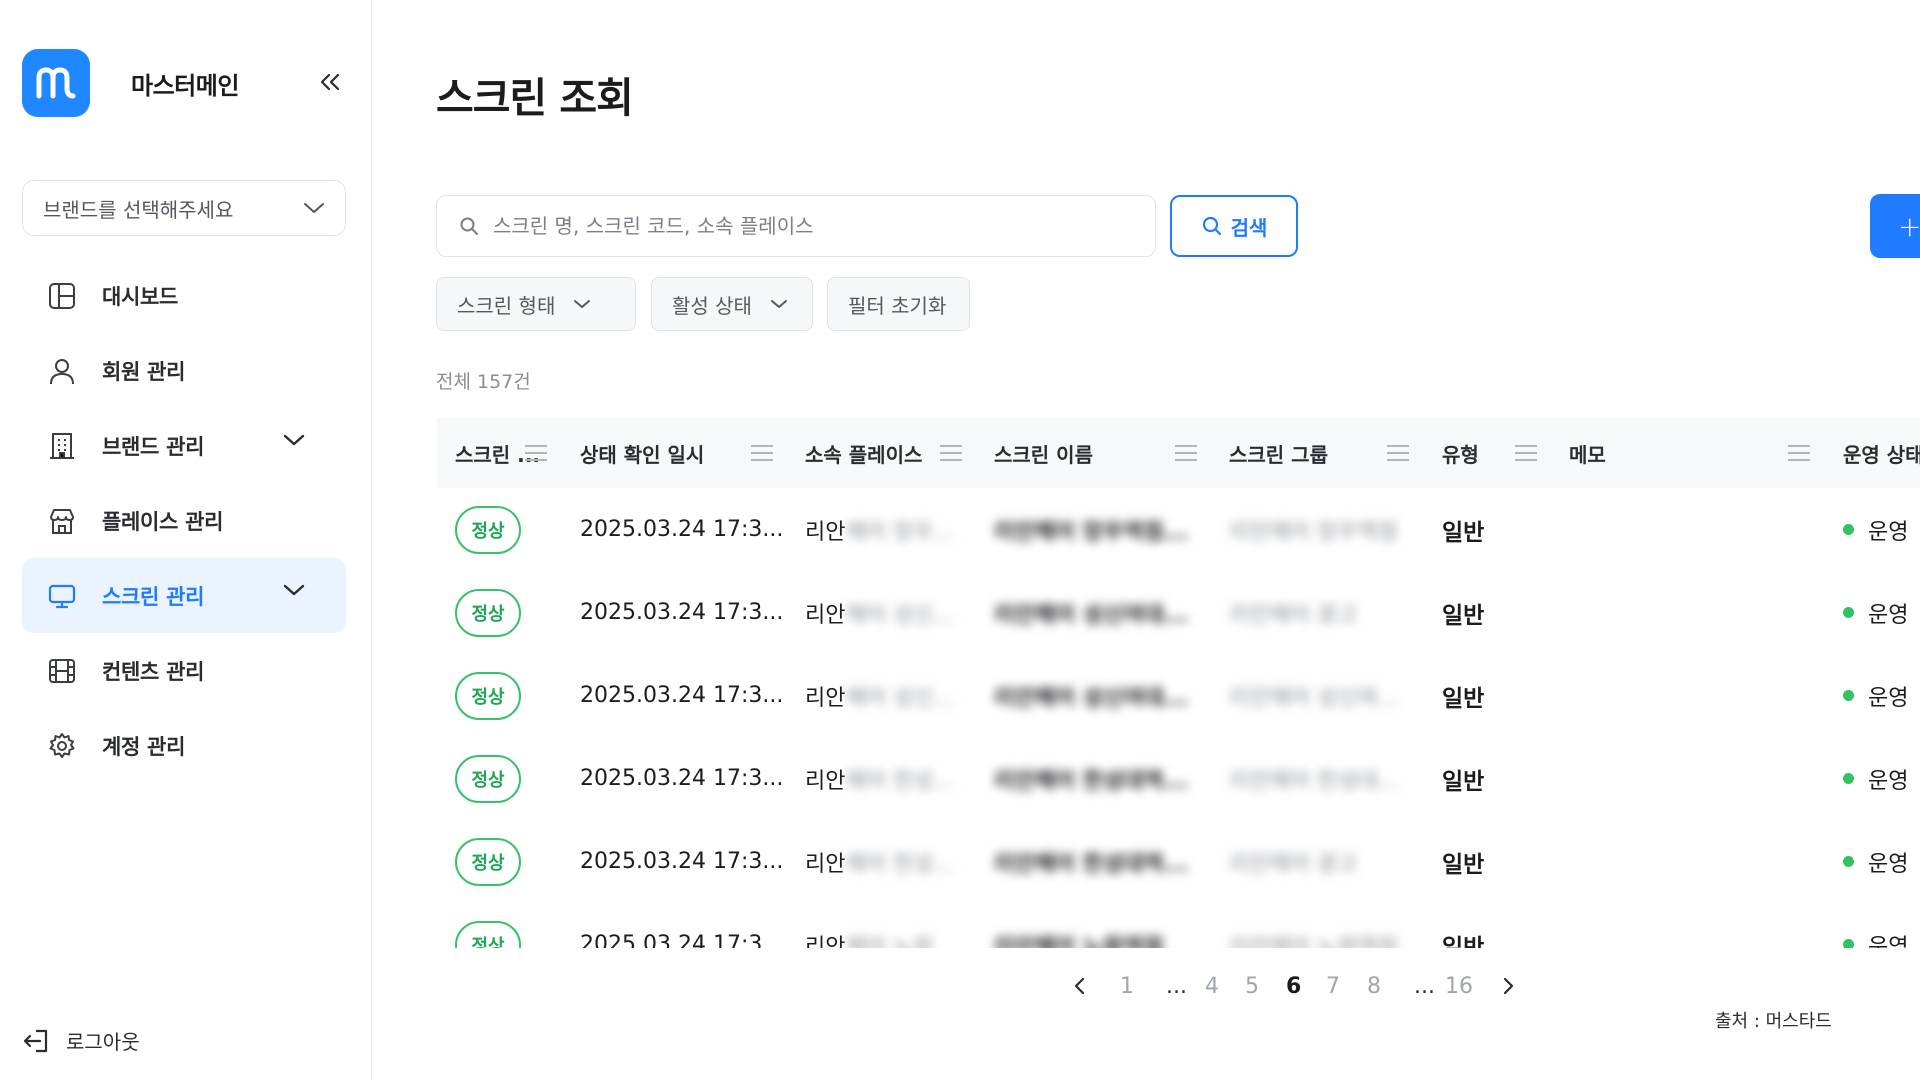  What do you see at coordinates (1043, 453) in the screenshot?
I see `column-header-screen-name: 스크린 이름` at bounding box center [1043, 453].